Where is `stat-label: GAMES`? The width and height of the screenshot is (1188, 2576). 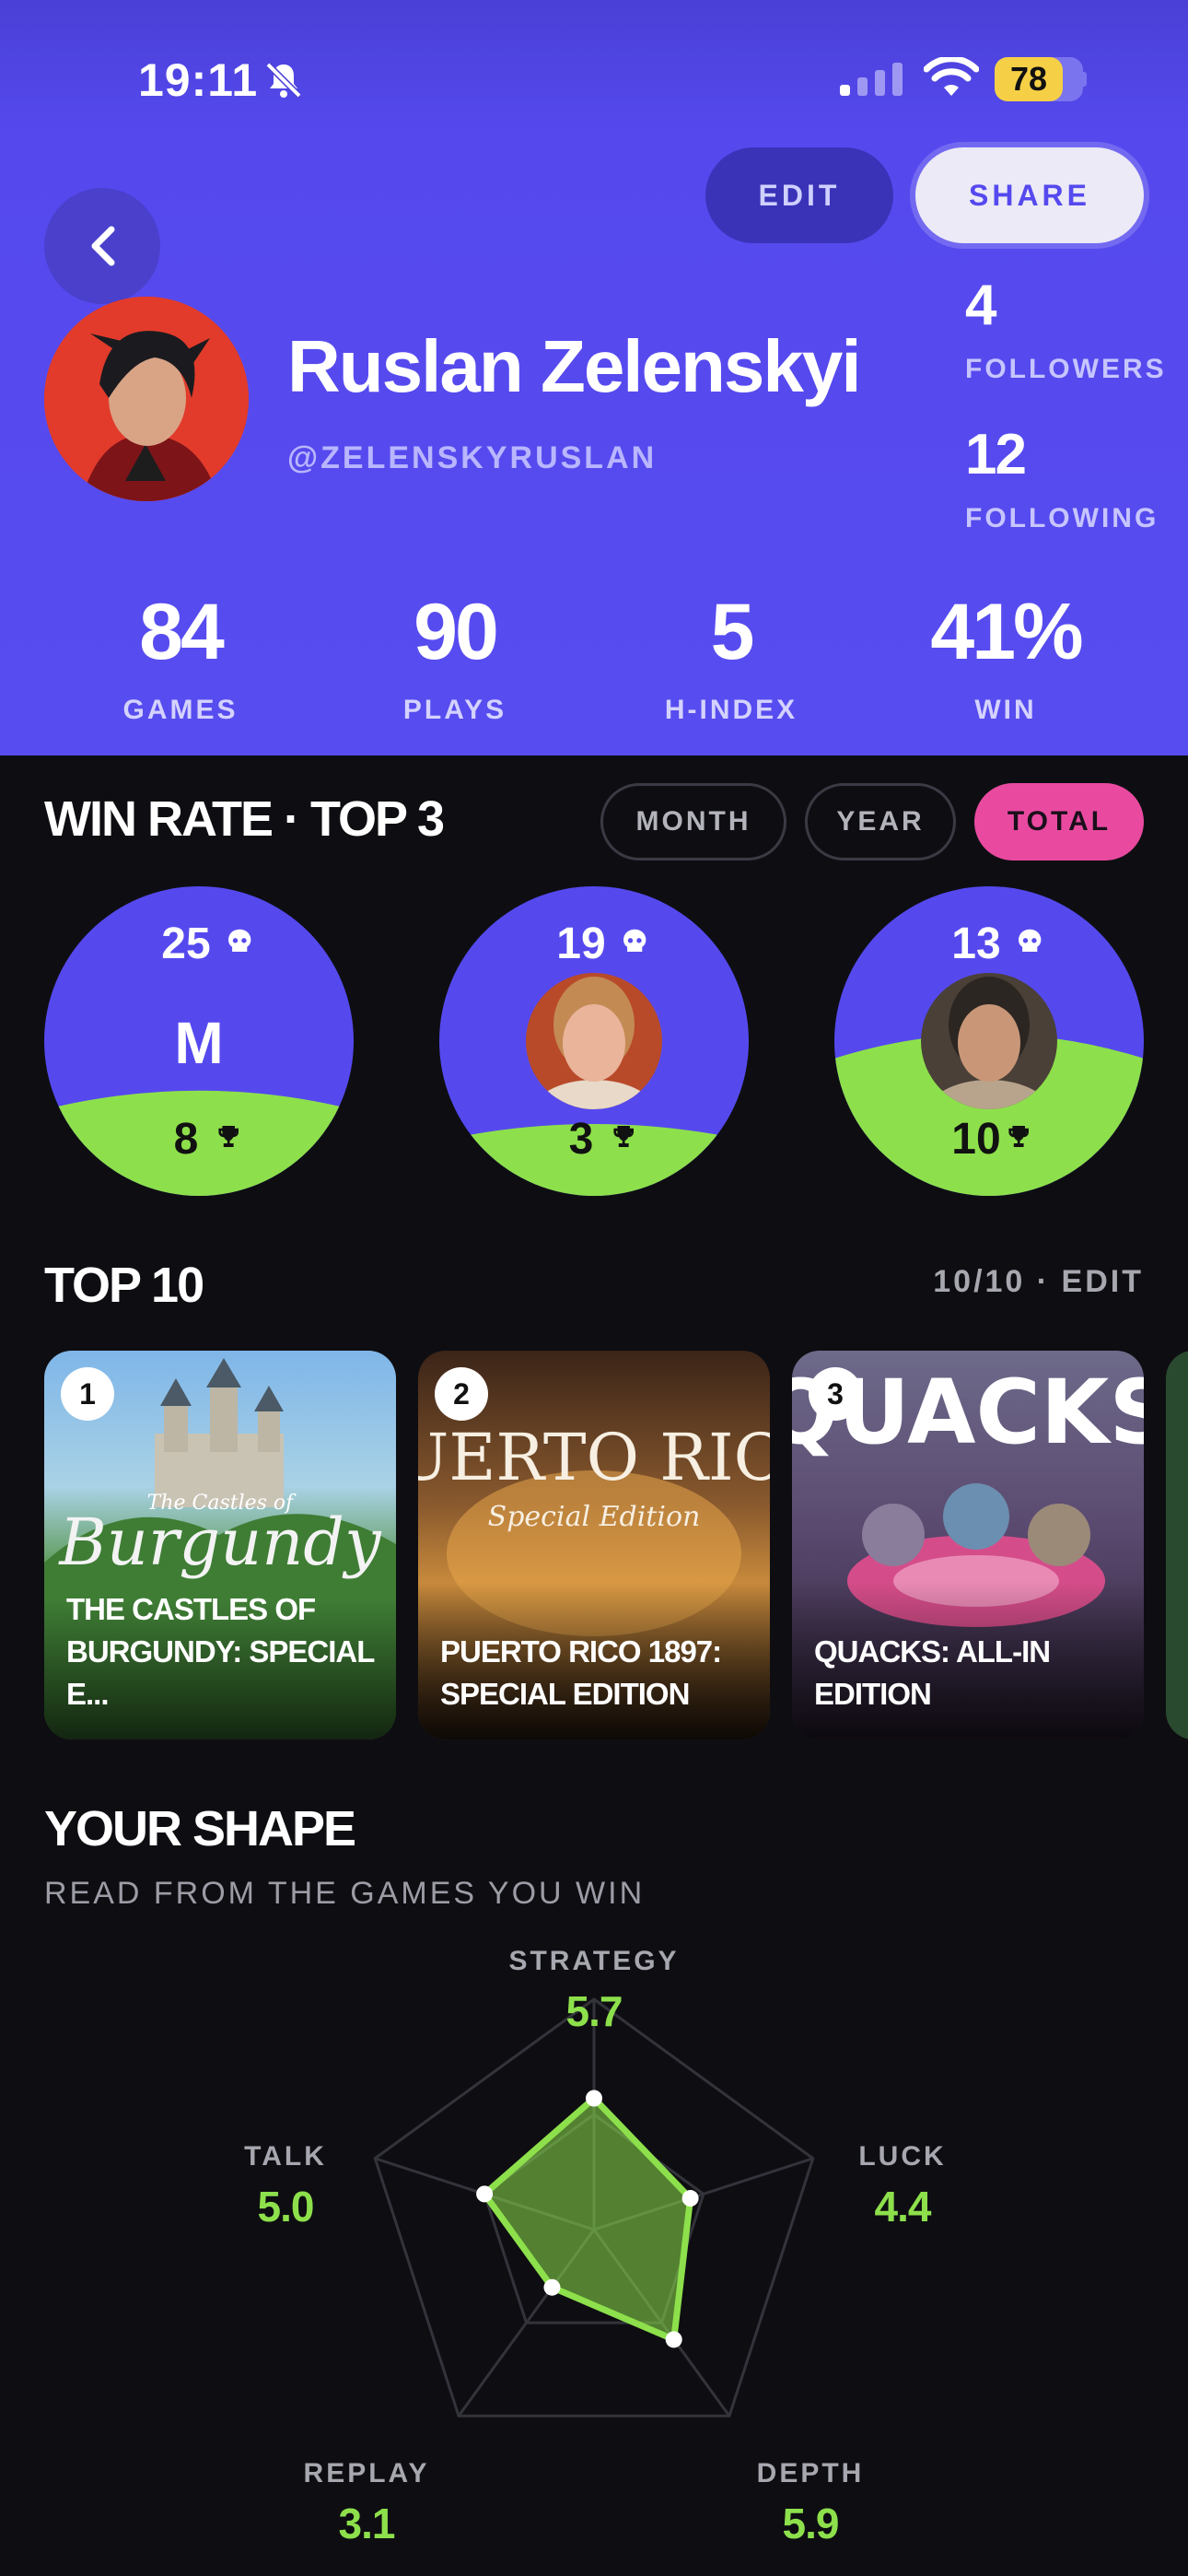
stat-label: GAMES is located at coordinates (180, 710).